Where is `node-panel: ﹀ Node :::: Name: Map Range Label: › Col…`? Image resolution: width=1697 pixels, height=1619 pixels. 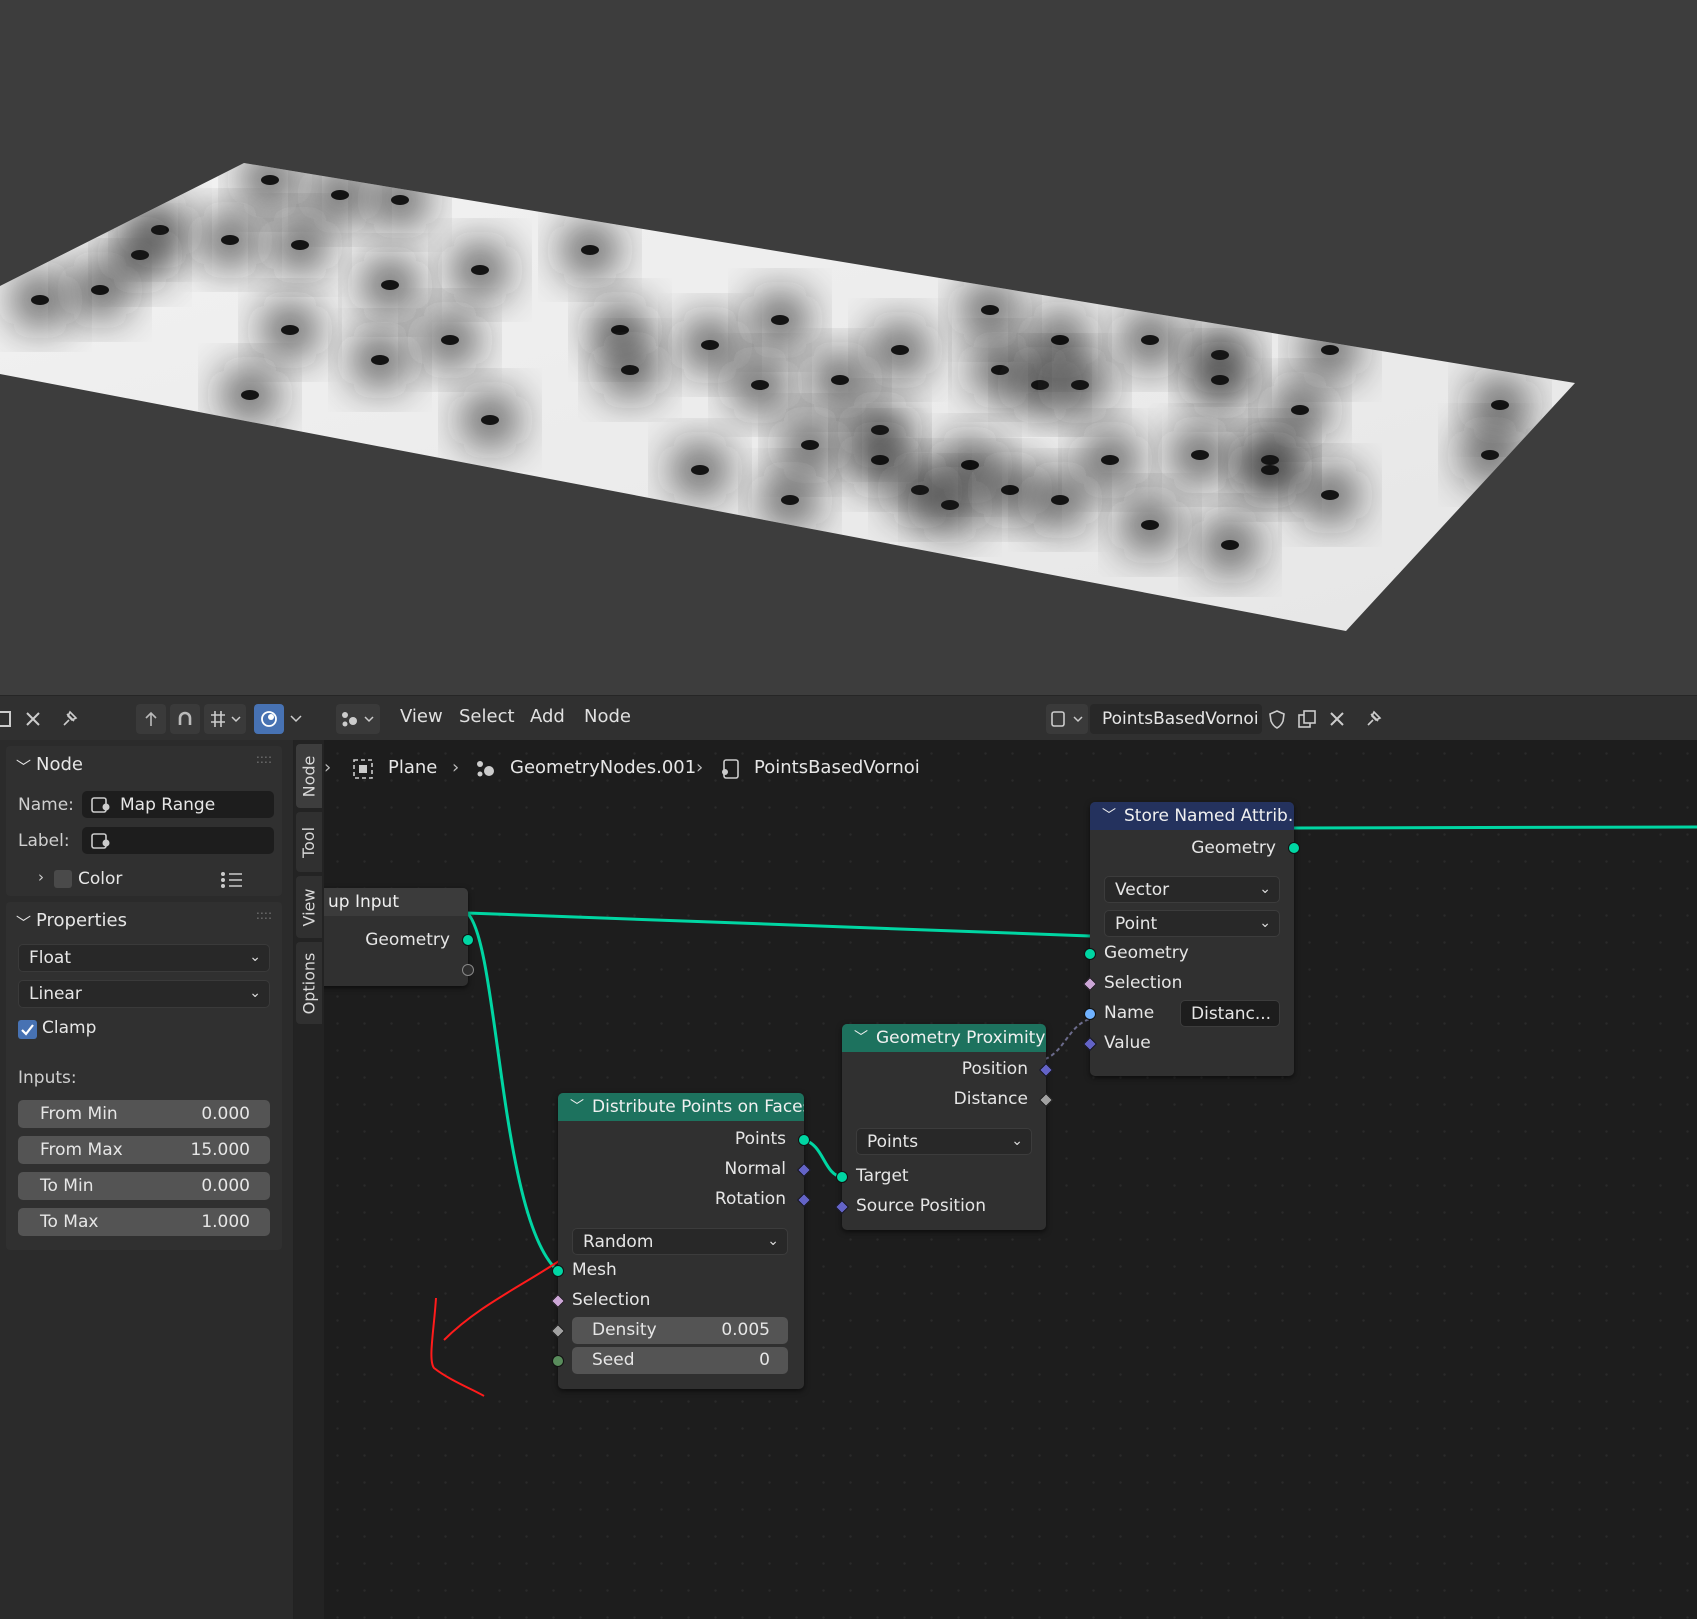
node-panel: ﹀ Node :::: Name: Map Range Label: › Col… is located at coordinates (144, 821).